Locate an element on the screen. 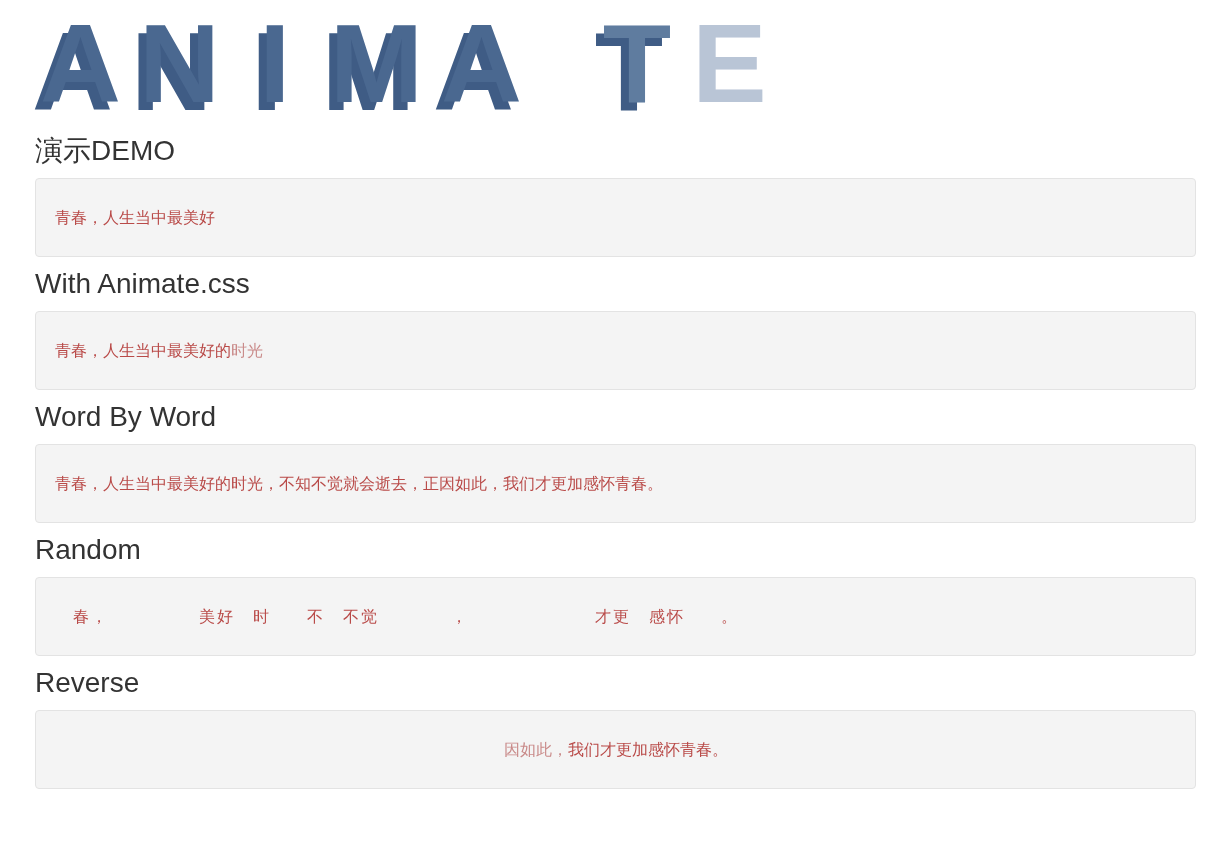 This screenshot has height=854, width=1226. section-heading: Word By Word is located at coordinates (126, 417).